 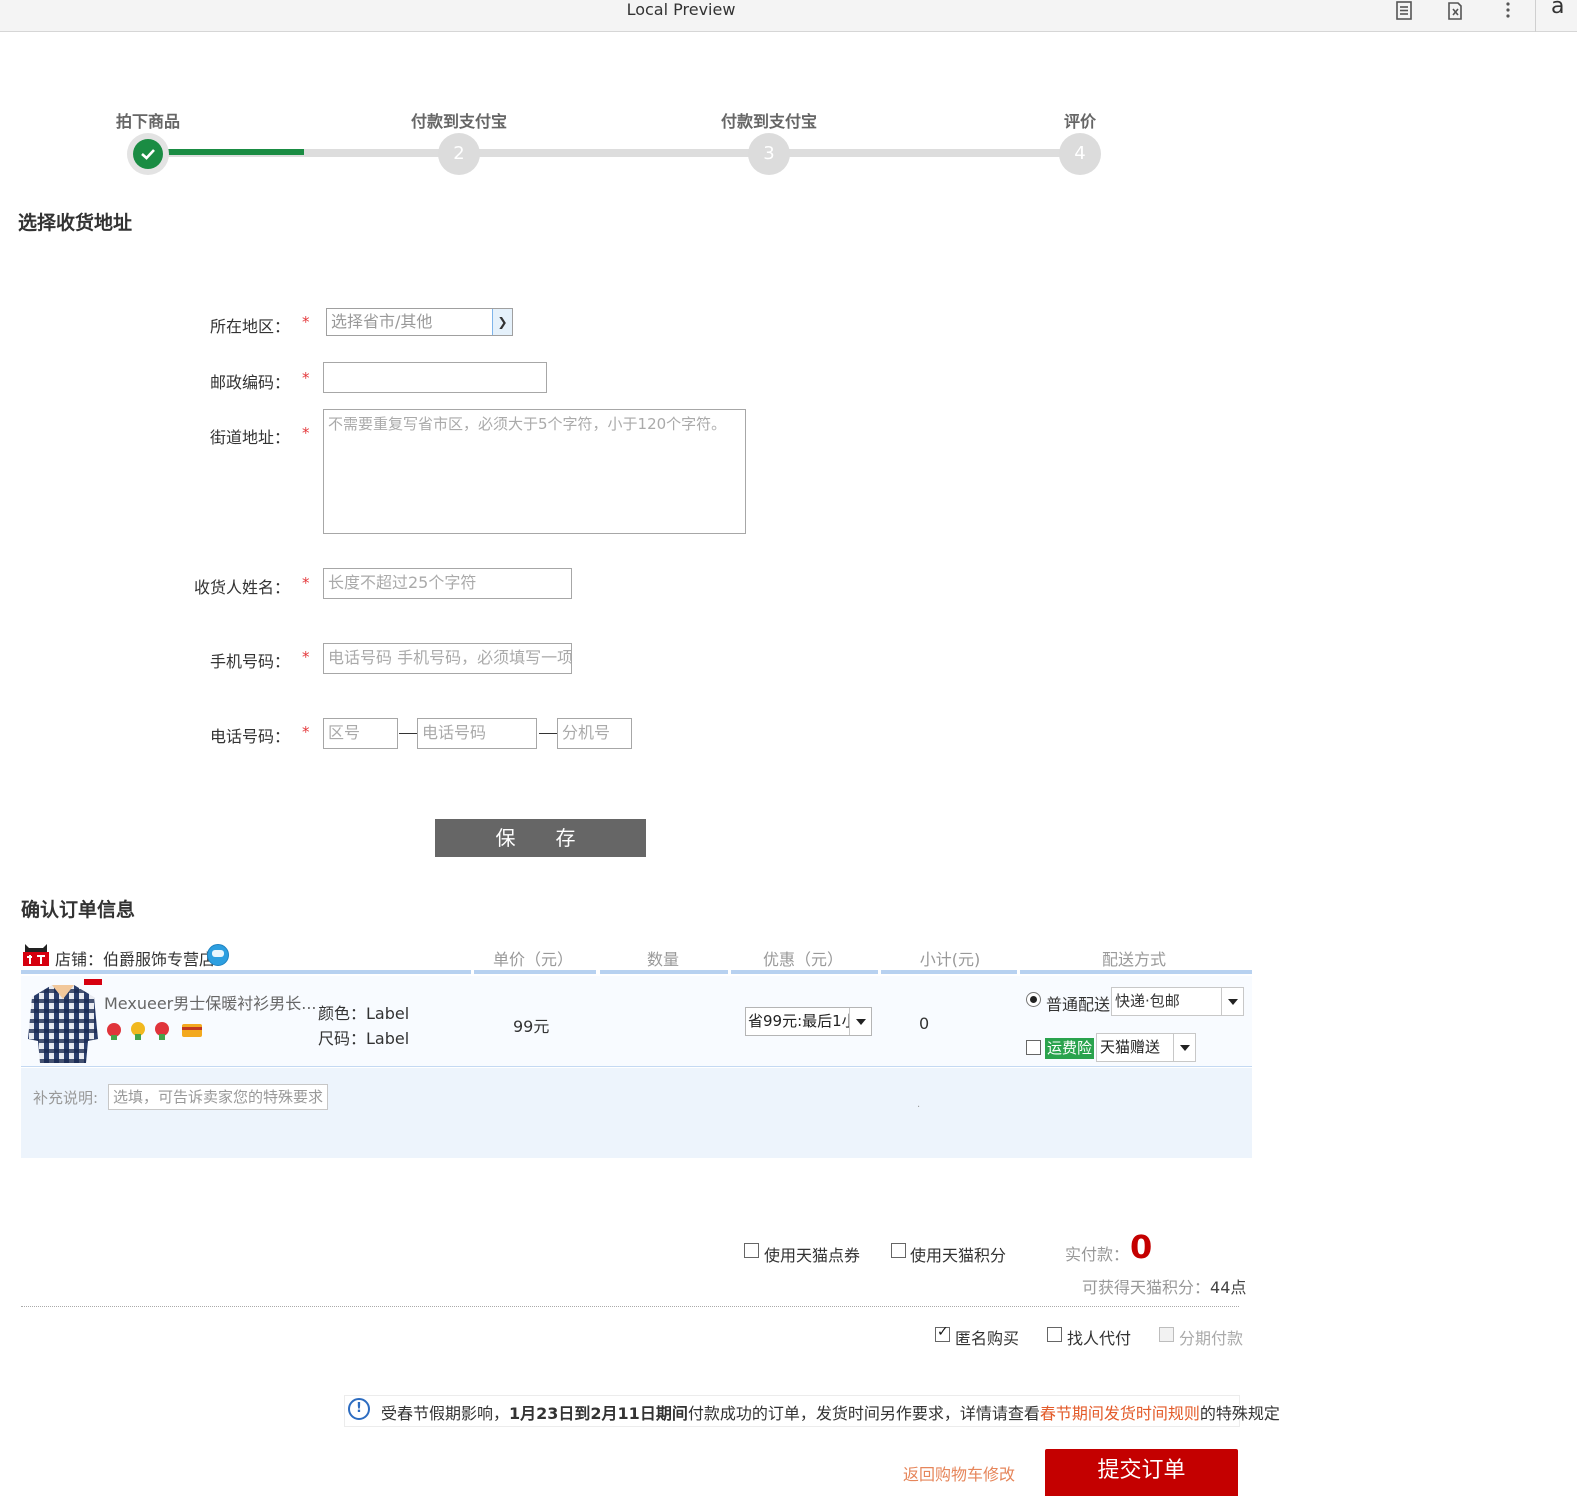 What do you see at coordinates (477, 733) in the screenshot?
I see `phone-number-input: 电话号码` at bounding box center [477, 733].